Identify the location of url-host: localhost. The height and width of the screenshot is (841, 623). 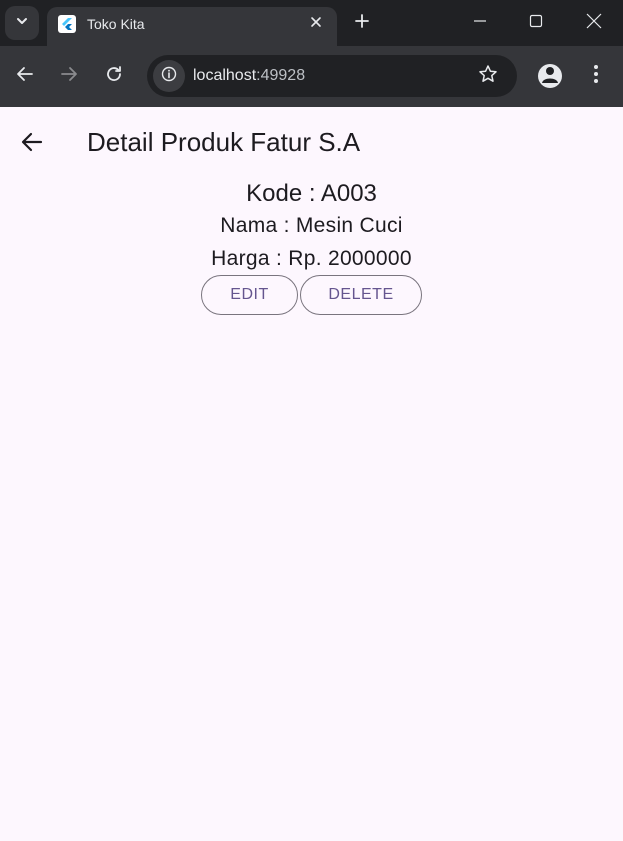
(225, 75).